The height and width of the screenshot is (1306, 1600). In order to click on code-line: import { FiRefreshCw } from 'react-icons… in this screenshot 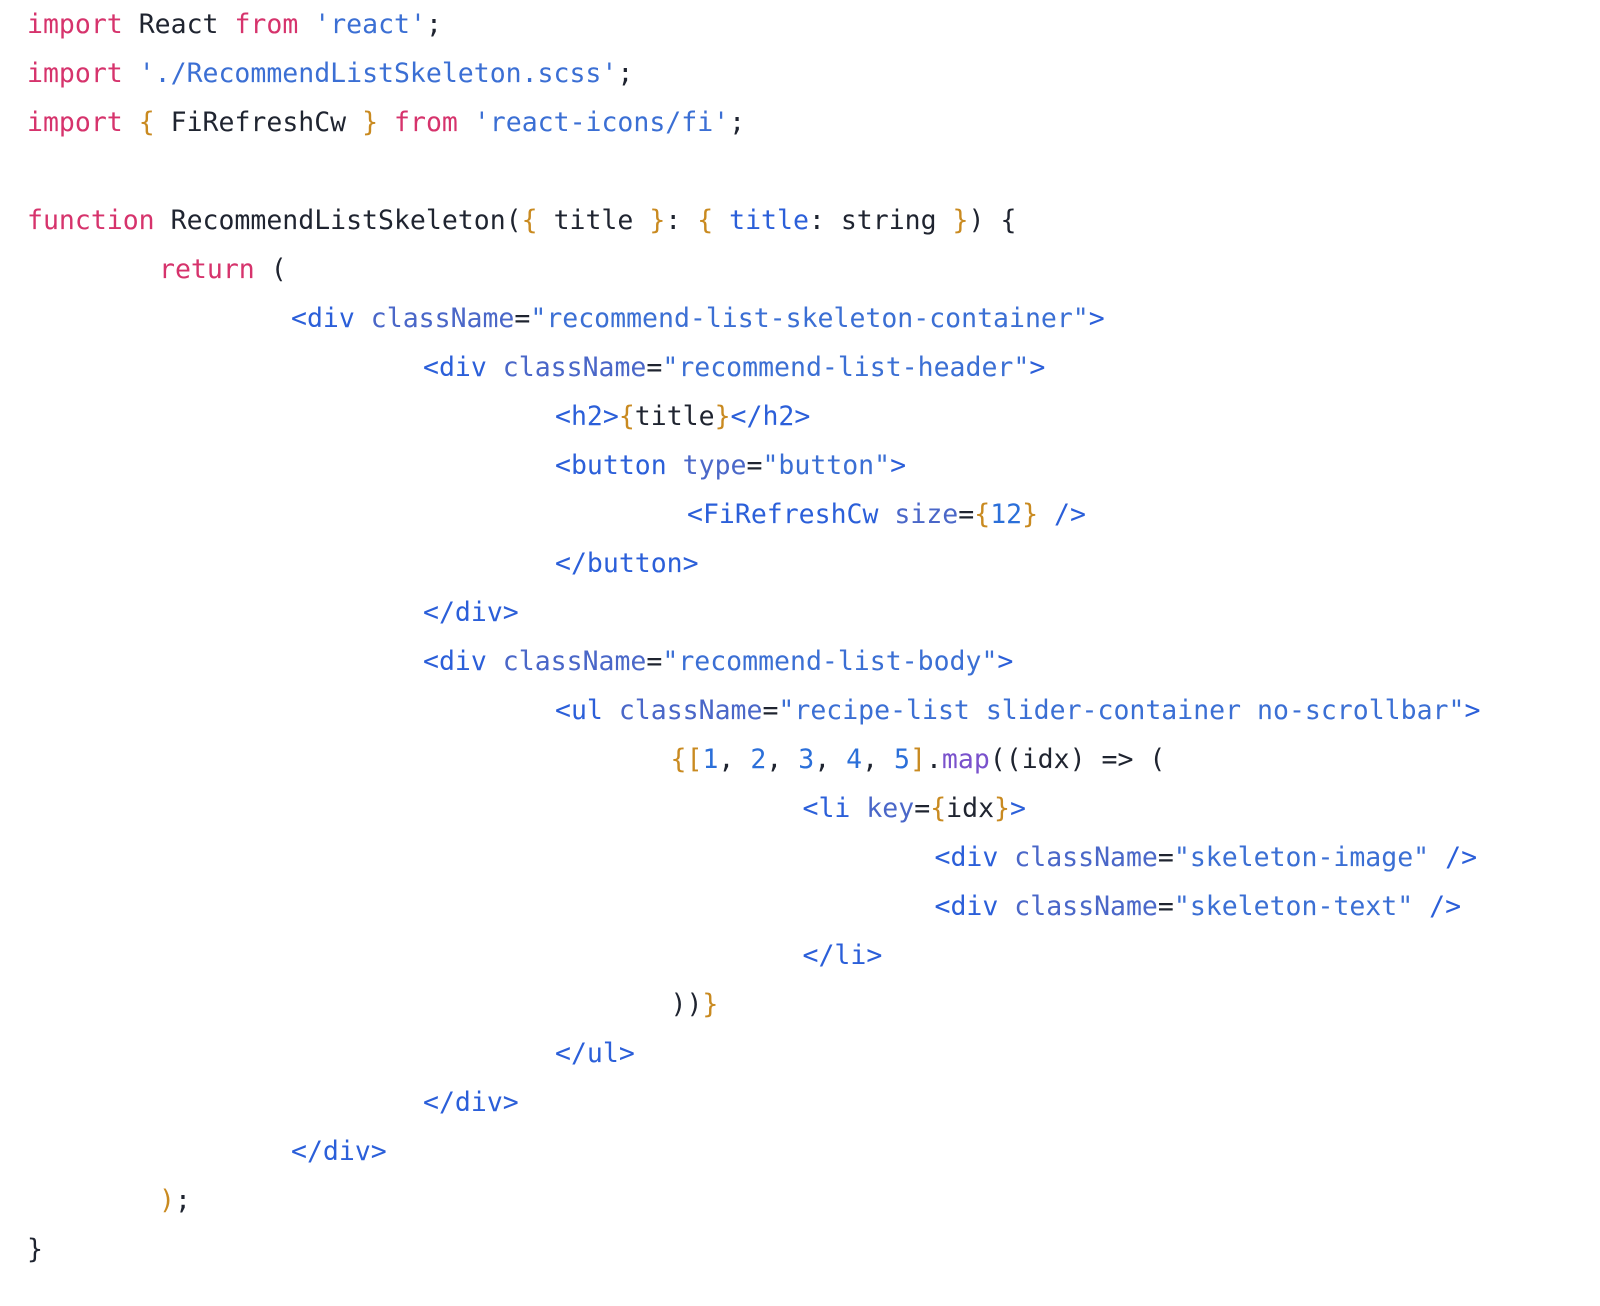, I will do `click(800, 122)`.